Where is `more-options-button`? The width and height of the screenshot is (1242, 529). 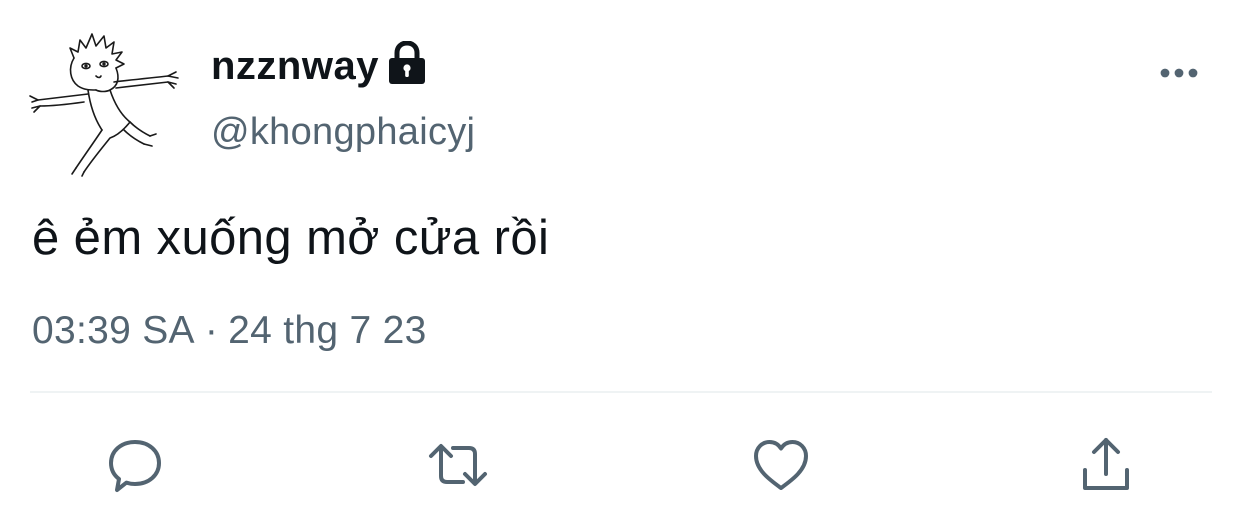 more-options-button is located at coordinates (1179, 73).